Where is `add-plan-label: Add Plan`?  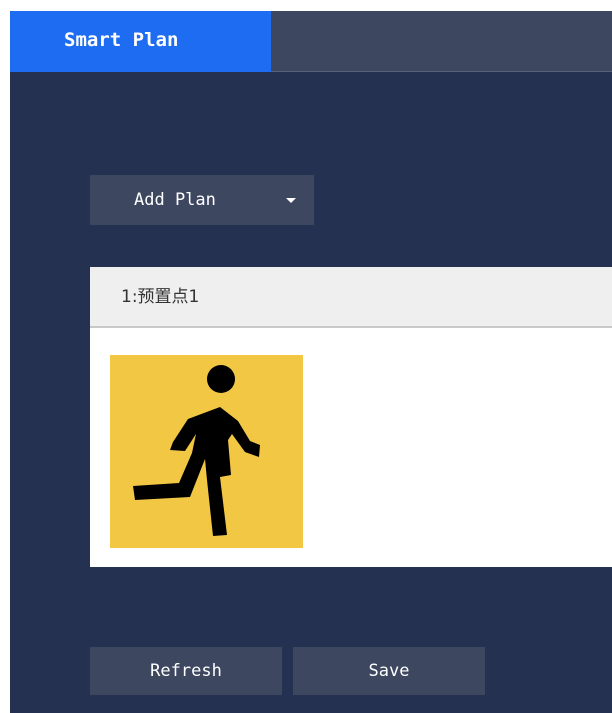 add-plan-label: Add Plan is located at coordinates (175, 200).